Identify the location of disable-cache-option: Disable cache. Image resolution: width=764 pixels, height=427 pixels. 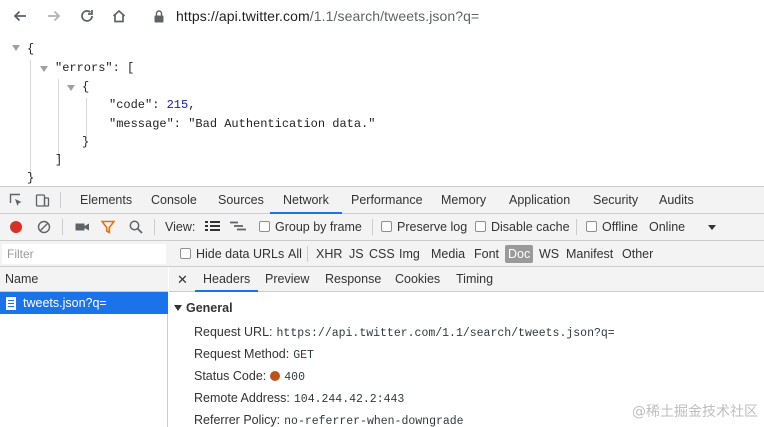
(522, 227).